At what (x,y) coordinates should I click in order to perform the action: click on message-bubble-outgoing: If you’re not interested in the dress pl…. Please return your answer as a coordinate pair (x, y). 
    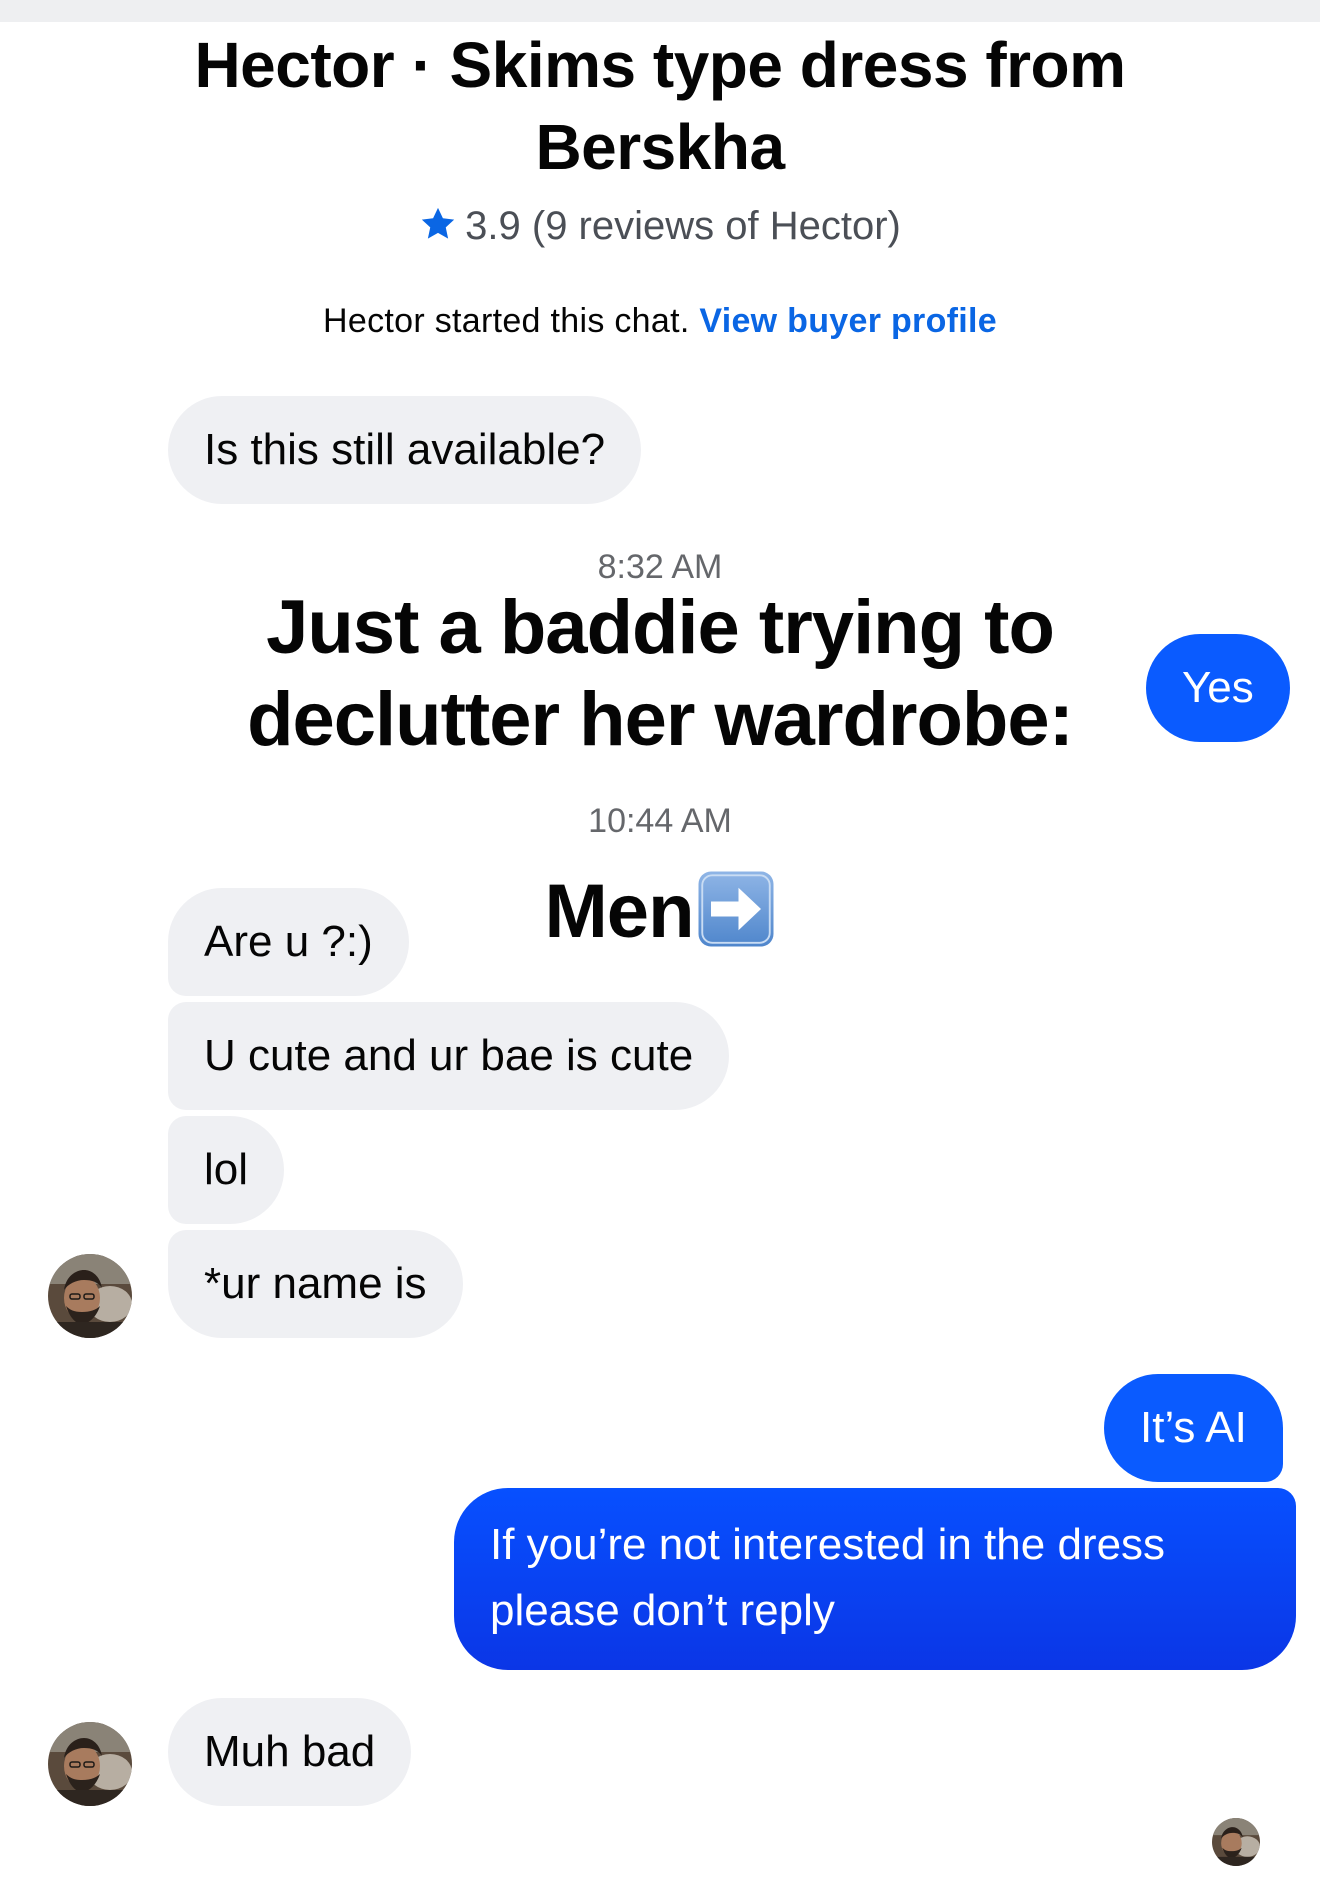
    Looking at the image, I should click on (875, 1579).